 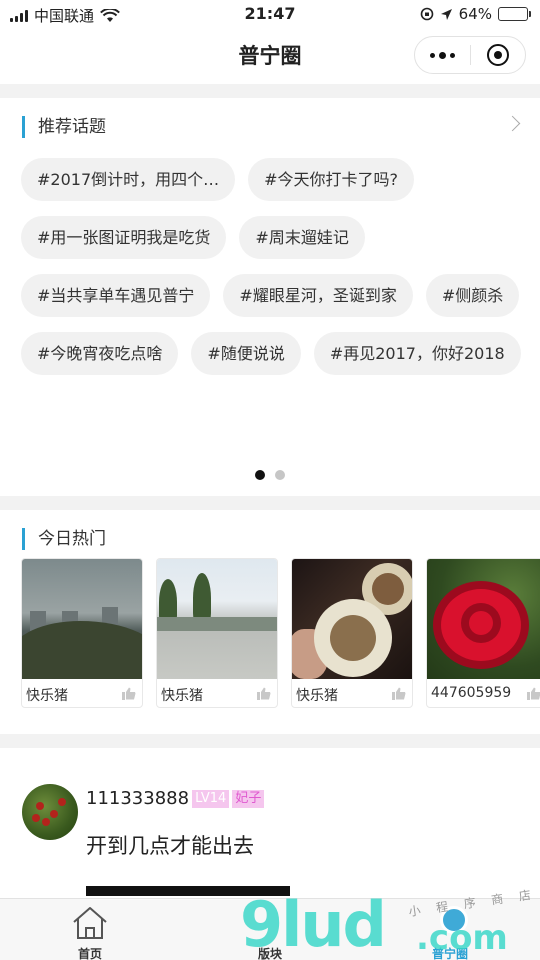 What do you see at coordinates (64, 127) in the screenshot?
I see `section-title: 推荐话题` at bounding box center [64, 127].